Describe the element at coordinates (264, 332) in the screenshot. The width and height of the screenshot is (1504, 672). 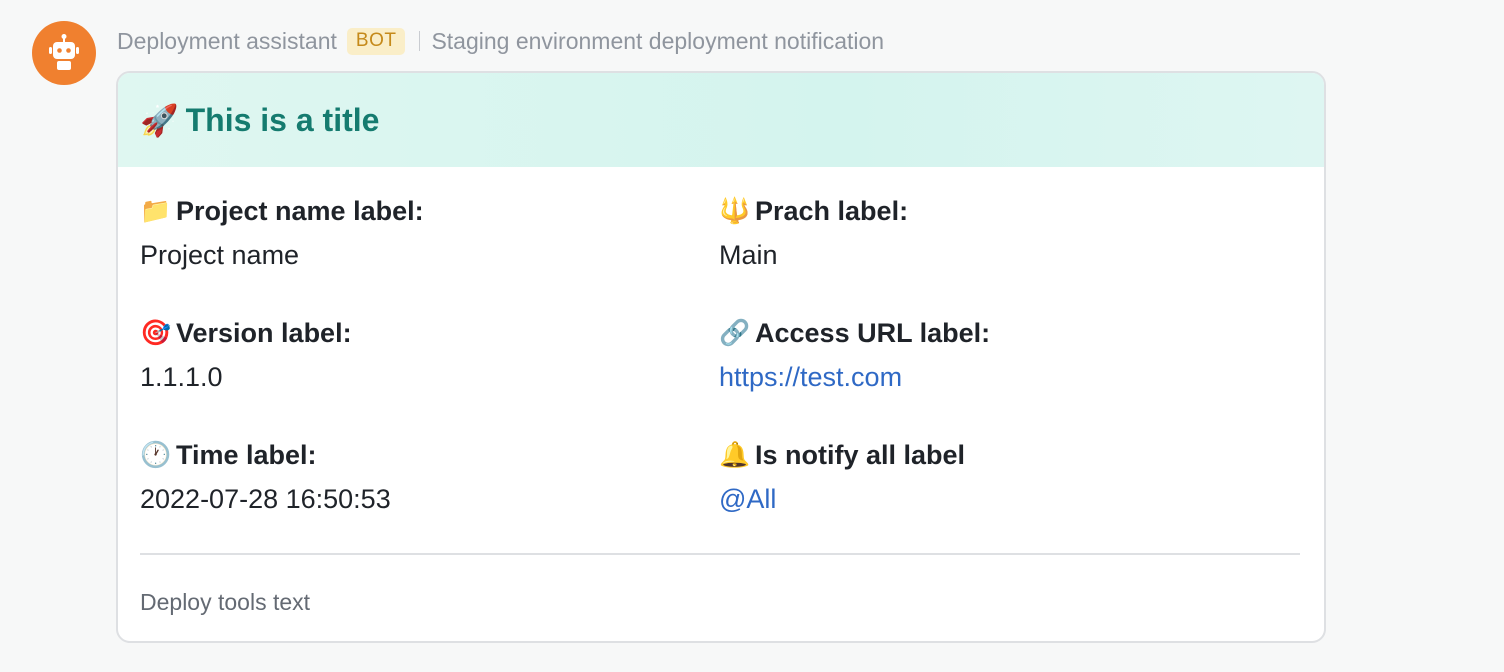
I see `field-label-text: Version label:` at that location.